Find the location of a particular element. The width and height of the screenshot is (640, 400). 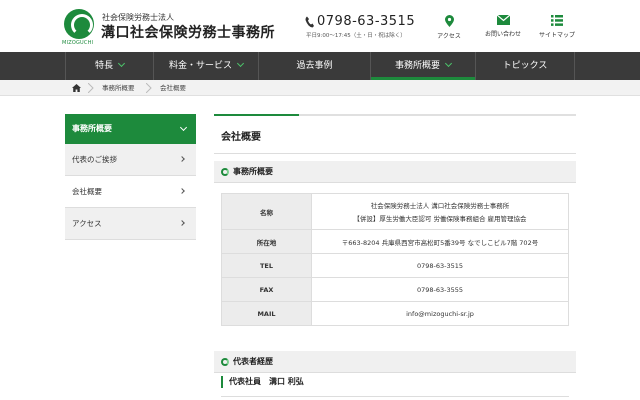

nav-topics-label: トピックス is located at coordinates (525, 66).